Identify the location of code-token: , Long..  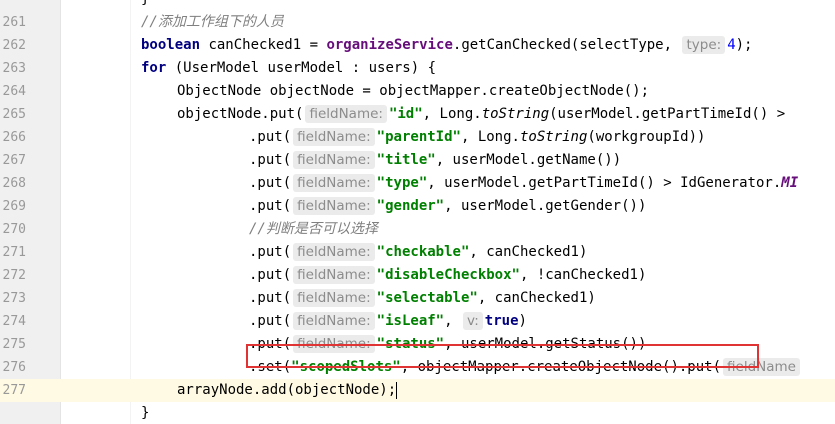
(452, 114).